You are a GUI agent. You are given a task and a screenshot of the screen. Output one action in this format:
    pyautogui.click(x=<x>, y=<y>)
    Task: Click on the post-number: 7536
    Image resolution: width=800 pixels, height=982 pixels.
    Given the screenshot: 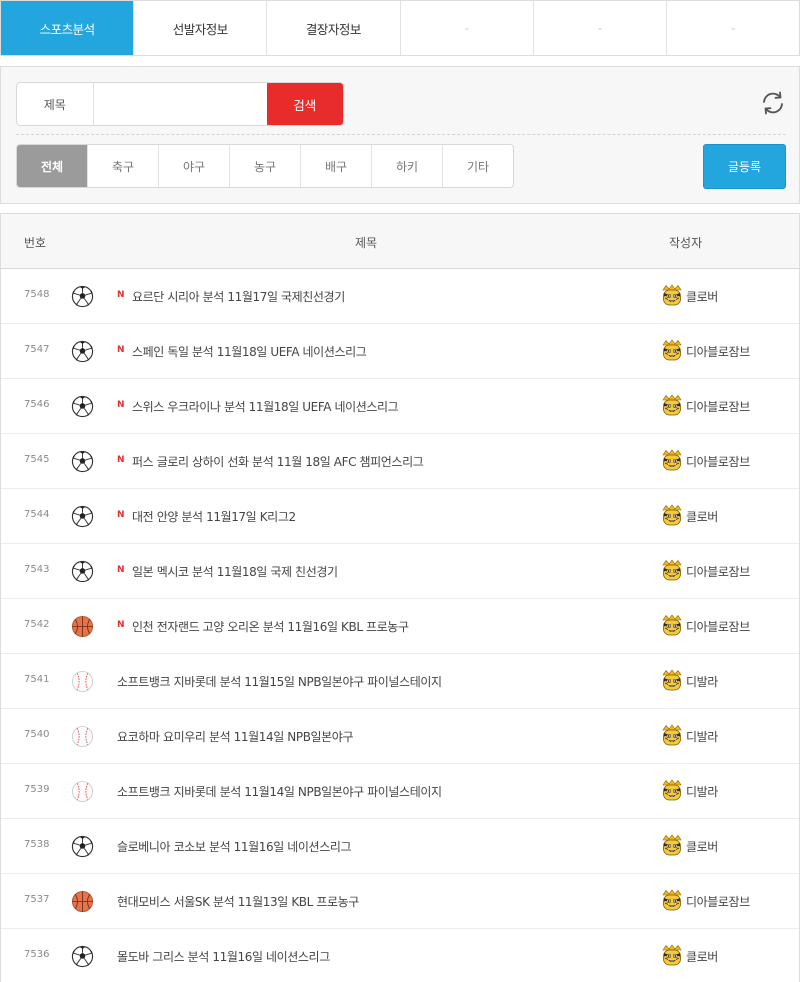 What is the action you would take?
    pyautogui.click(x=37, y=954)
    